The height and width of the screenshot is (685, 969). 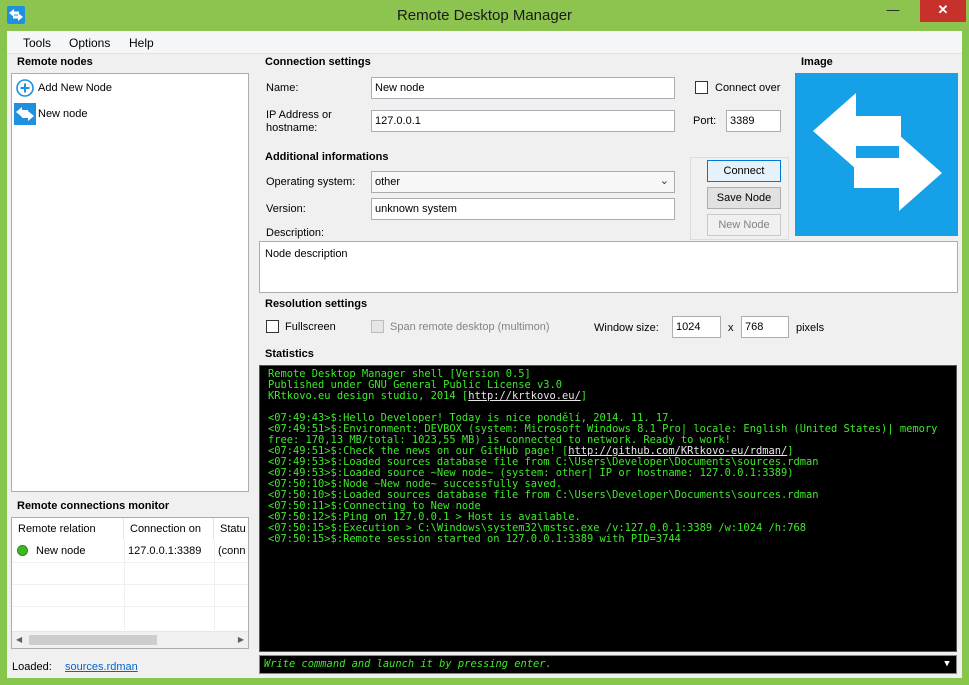 What do you see at coordinates (664, 181) in the screenshot?
I see `chevron-down-icon: ⌄` at bounding box center [664, 181].